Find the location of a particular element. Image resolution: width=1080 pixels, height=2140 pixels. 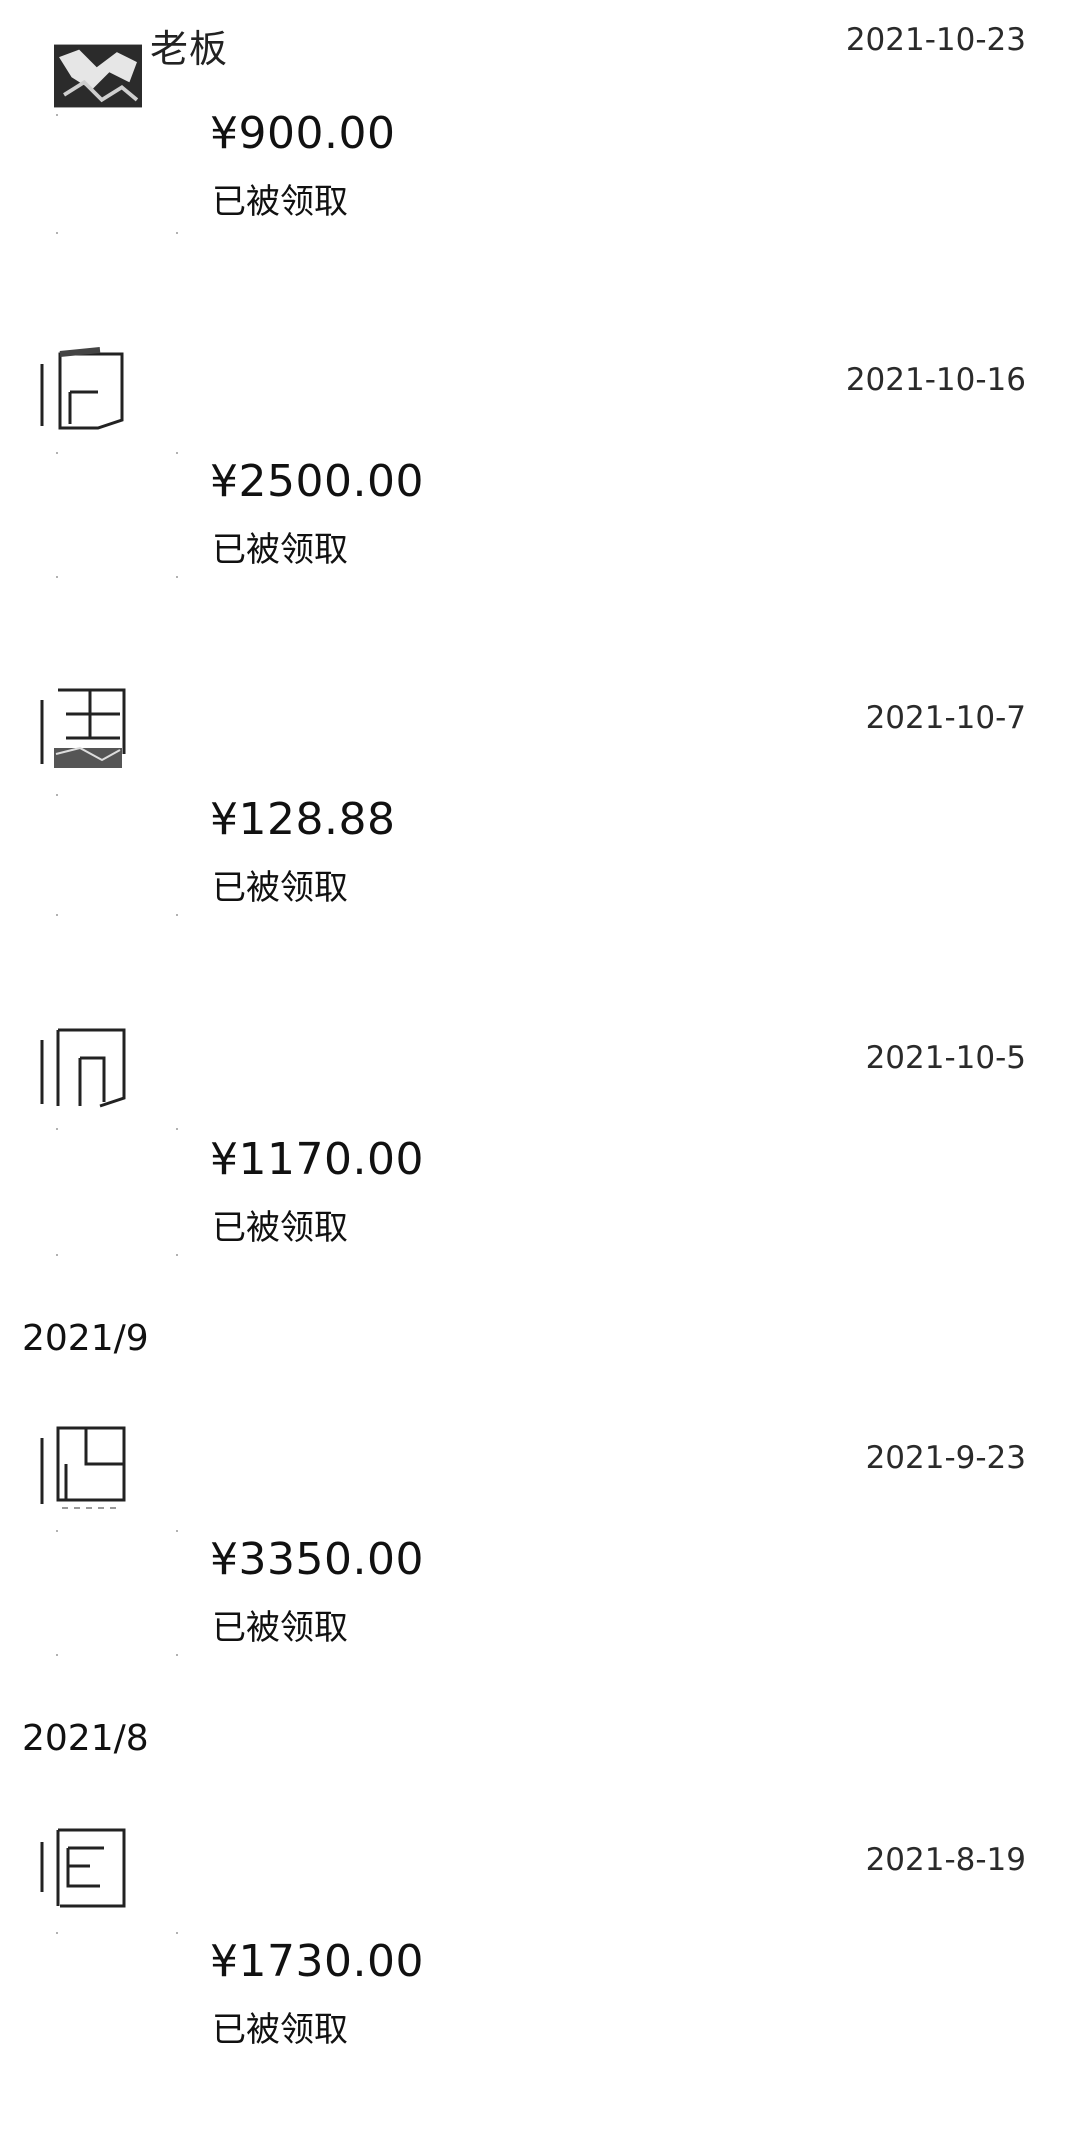

transfer-item: 2021-8-19 ¥1730.00 已被领取 is located at coordinates (540, 1980).